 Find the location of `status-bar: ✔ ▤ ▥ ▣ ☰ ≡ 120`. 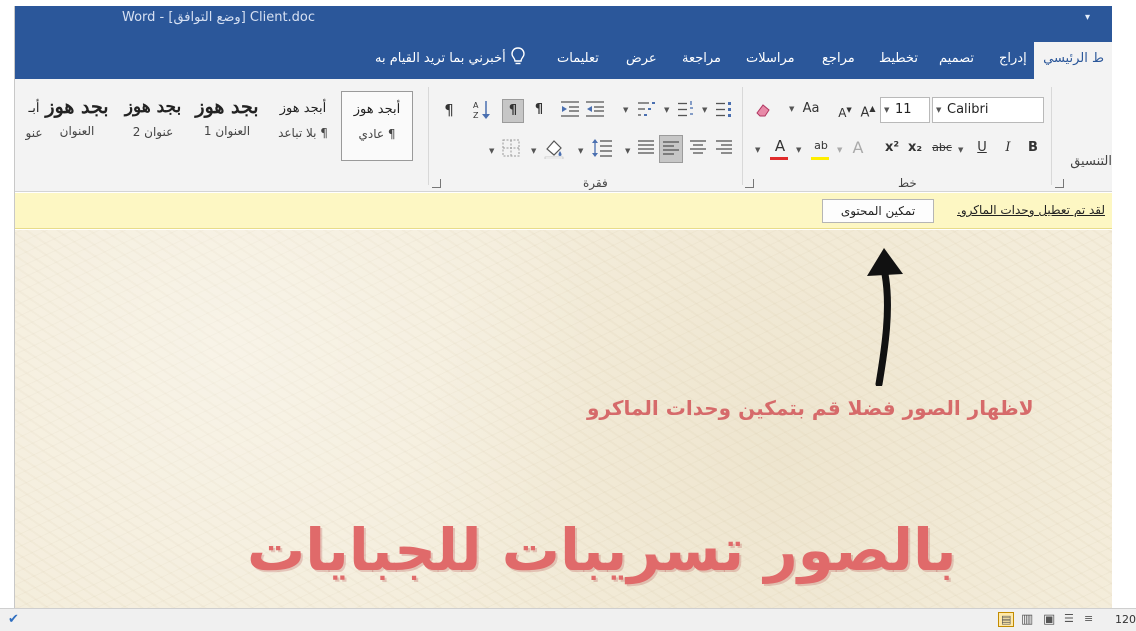

status-bar: ✔ ▤ ▥ ▣ ☰ ≡ 120 is located at coordinates (568, 619).